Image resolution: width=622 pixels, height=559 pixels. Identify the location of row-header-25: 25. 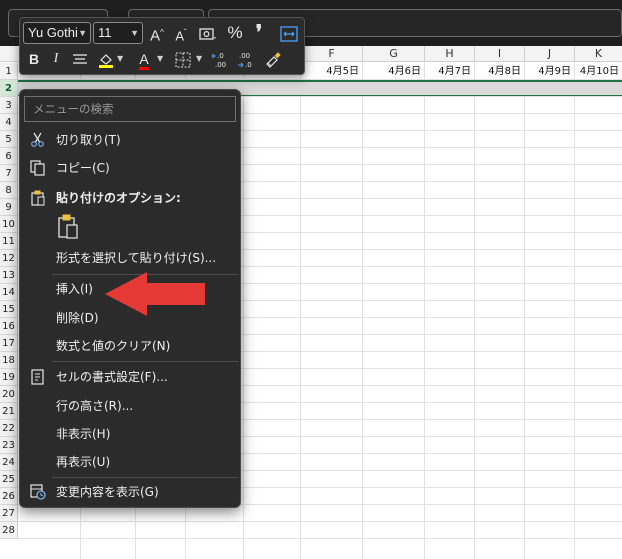
(9, 479).